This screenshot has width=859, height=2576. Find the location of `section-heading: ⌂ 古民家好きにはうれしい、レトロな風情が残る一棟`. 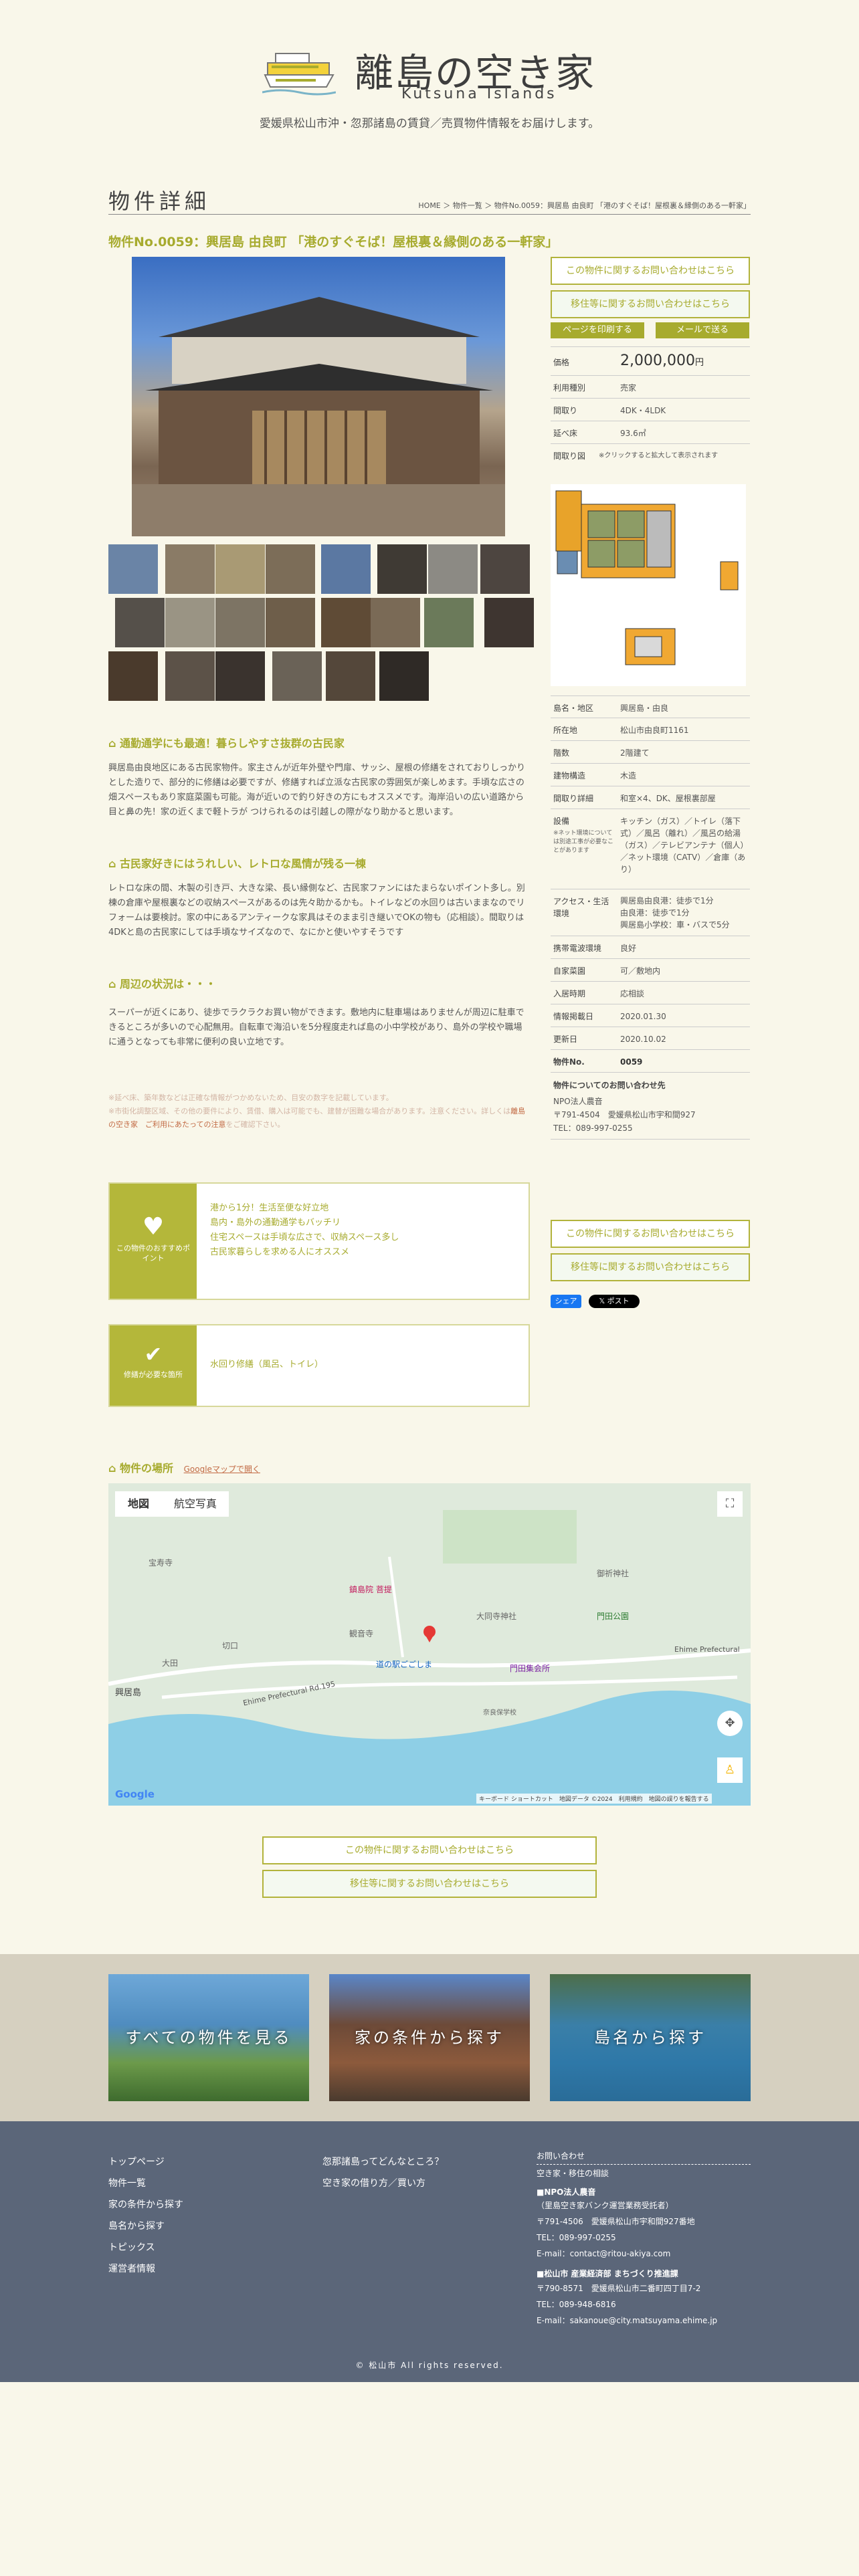

section-heading: ⌂ 古民家好きにはうれしい、レトロな風情が残る一棟 is located at coordinates (237, 864).